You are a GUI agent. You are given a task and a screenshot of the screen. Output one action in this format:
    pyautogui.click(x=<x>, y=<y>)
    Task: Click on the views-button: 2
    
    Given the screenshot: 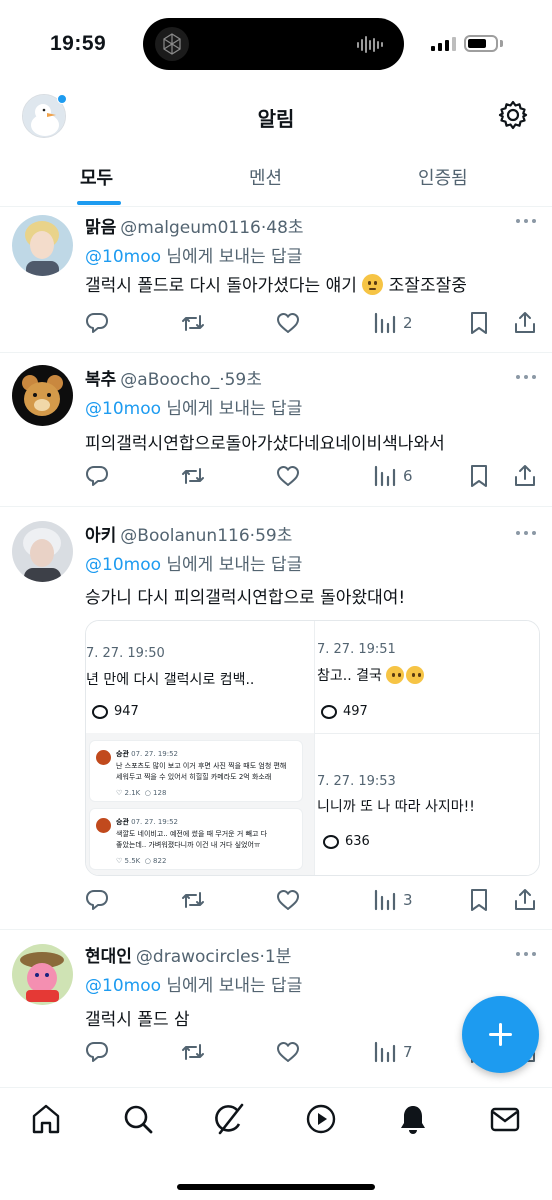 What is the action you would take?
    pyautogui.click(x=392, y=323)
    